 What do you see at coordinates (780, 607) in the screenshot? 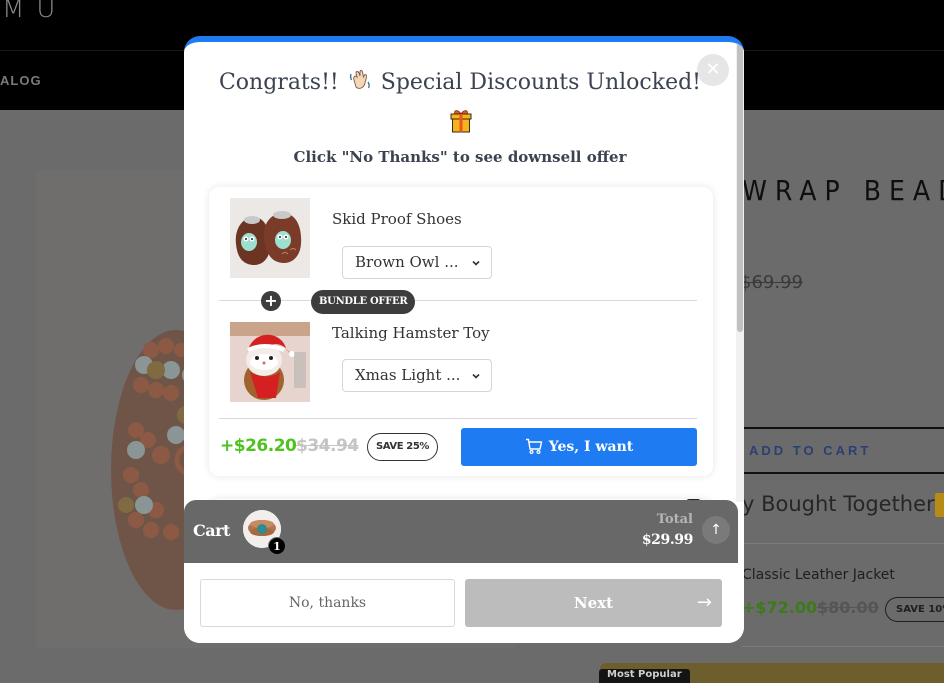
I see `fbt-item-price: +$72.00` at bounding box center [780, 607].